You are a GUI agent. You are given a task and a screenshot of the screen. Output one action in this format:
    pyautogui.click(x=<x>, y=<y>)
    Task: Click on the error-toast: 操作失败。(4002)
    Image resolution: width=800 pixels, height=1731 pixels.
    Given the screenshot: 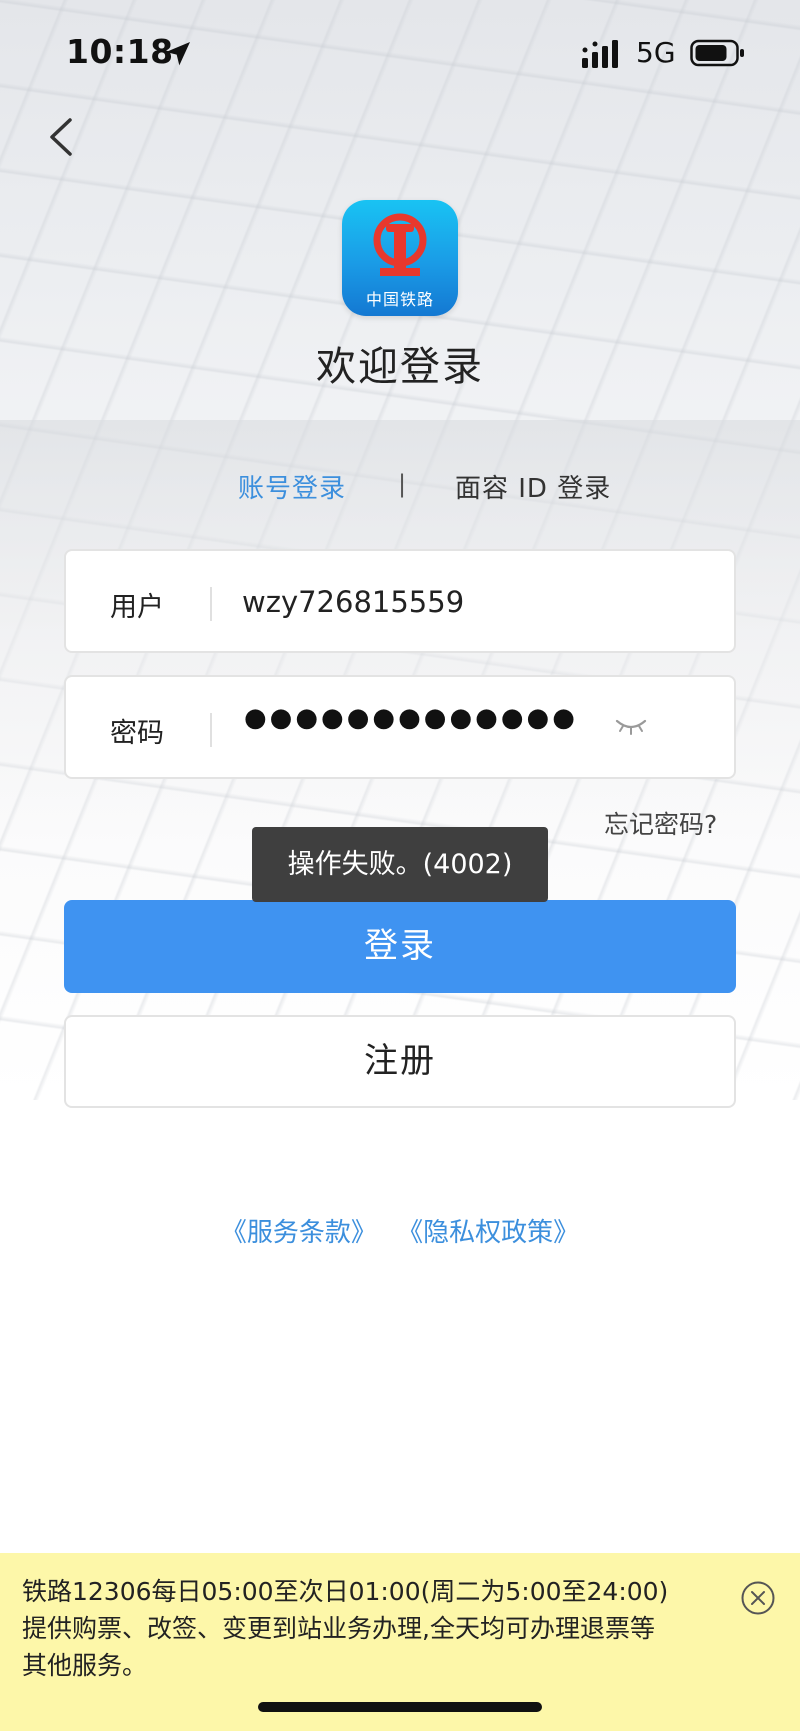 What is the action you would take?
    pyautogui.click(x=400, y=864)
    